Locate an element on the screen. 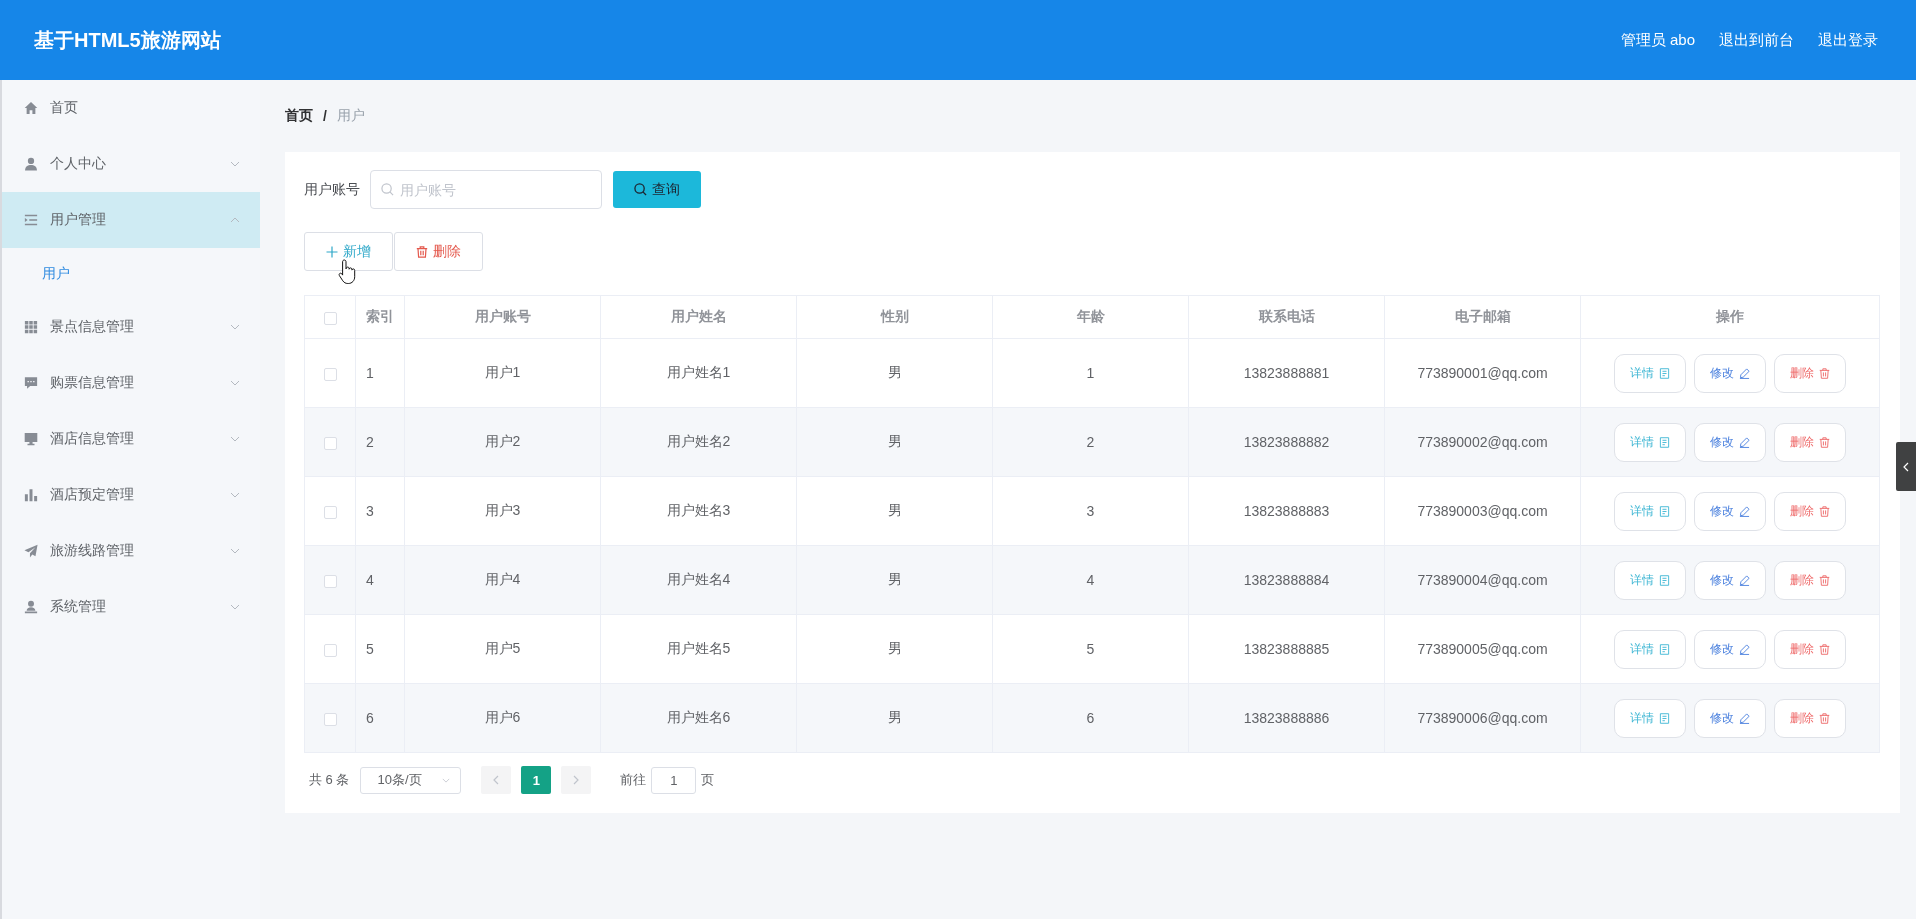  table-cell: 773890003@qq.com is located at coordinates (1482, 511).